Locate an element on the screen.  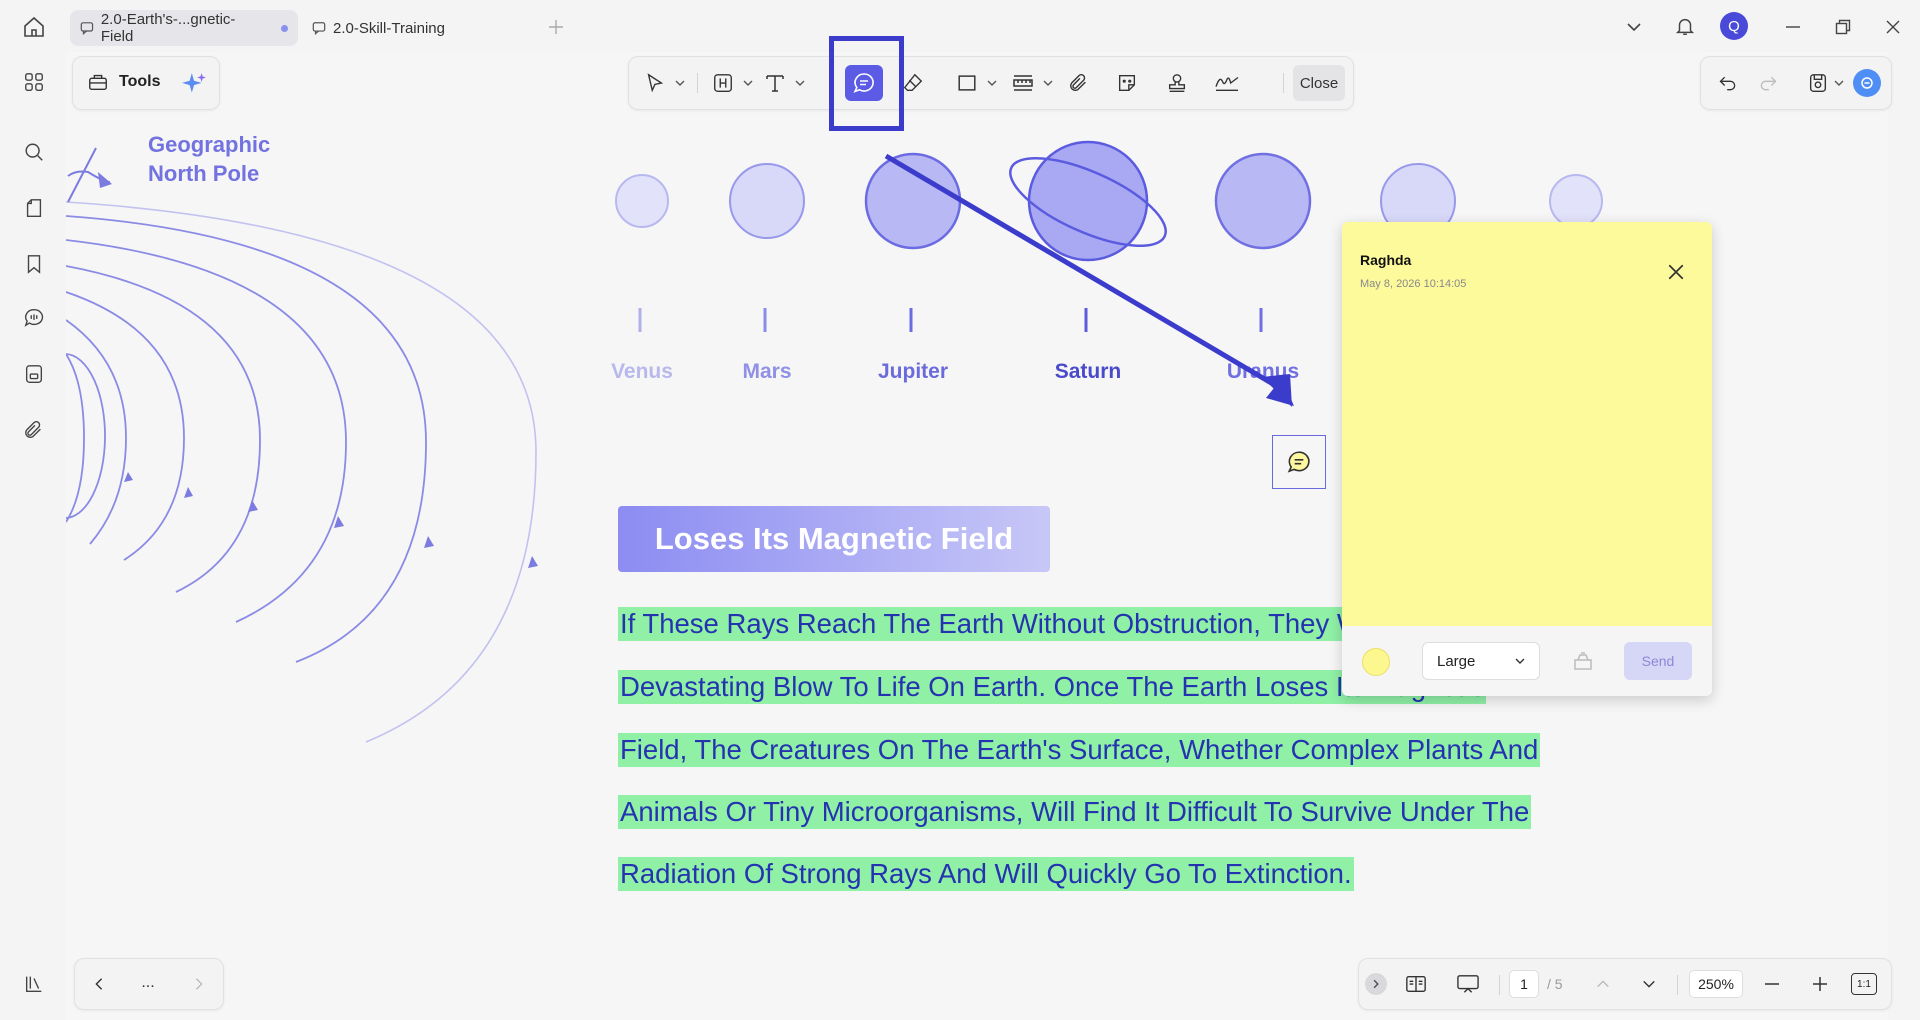
grid-icon is located at coordinates (34, 82).